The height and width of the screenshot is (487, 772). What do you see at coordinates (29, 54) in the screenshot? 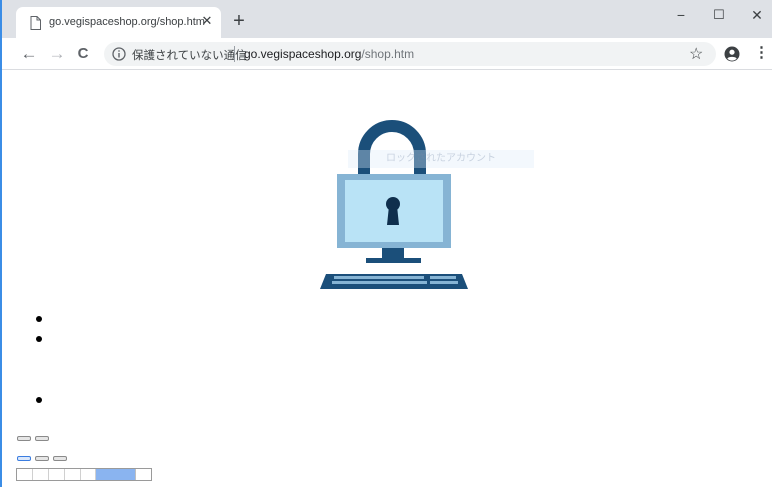
I see `back-arrow-icon: ←` at bounding box center [29, 54].